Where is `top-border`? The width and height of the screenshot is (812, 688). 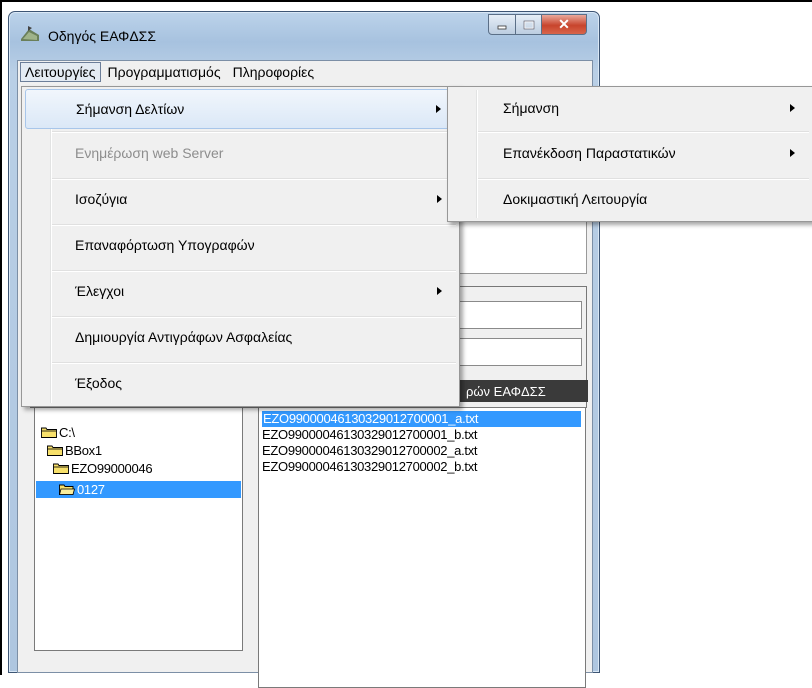
top-border is located at coordinates (406, 1).